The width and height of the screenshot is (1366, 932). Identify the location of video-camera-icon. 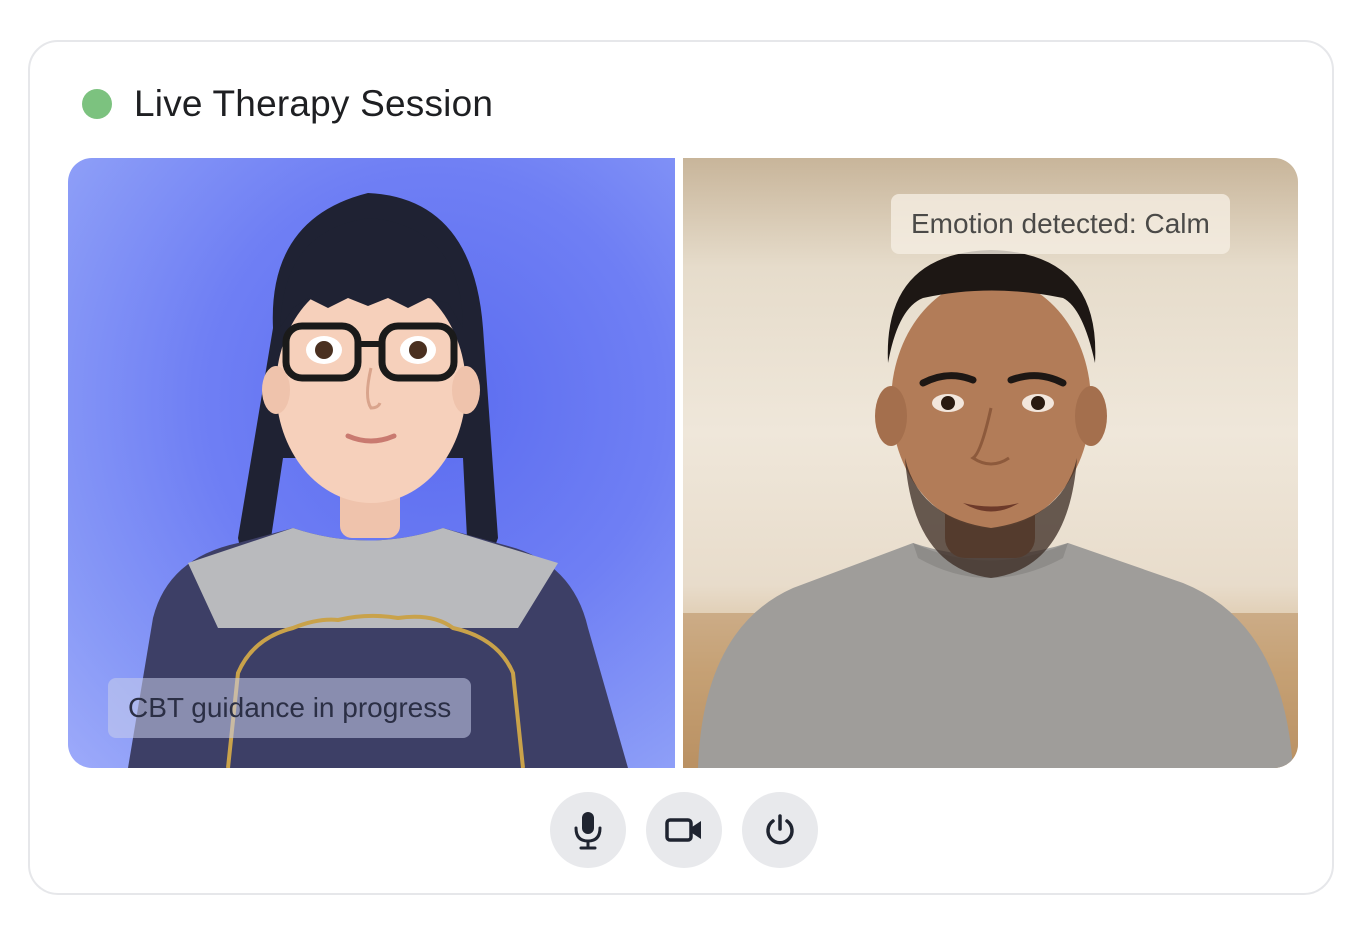
(683, 830).